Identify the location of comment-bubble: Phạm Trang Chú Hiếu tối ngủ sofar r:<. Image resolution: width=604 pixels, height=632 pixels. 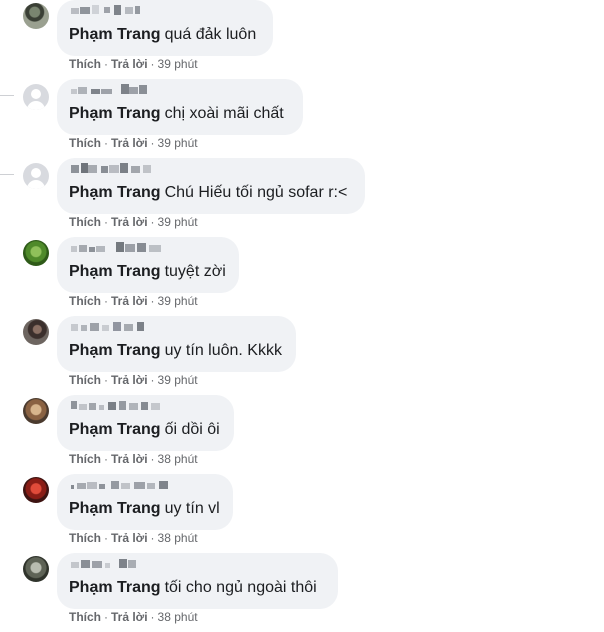
(211, 186).